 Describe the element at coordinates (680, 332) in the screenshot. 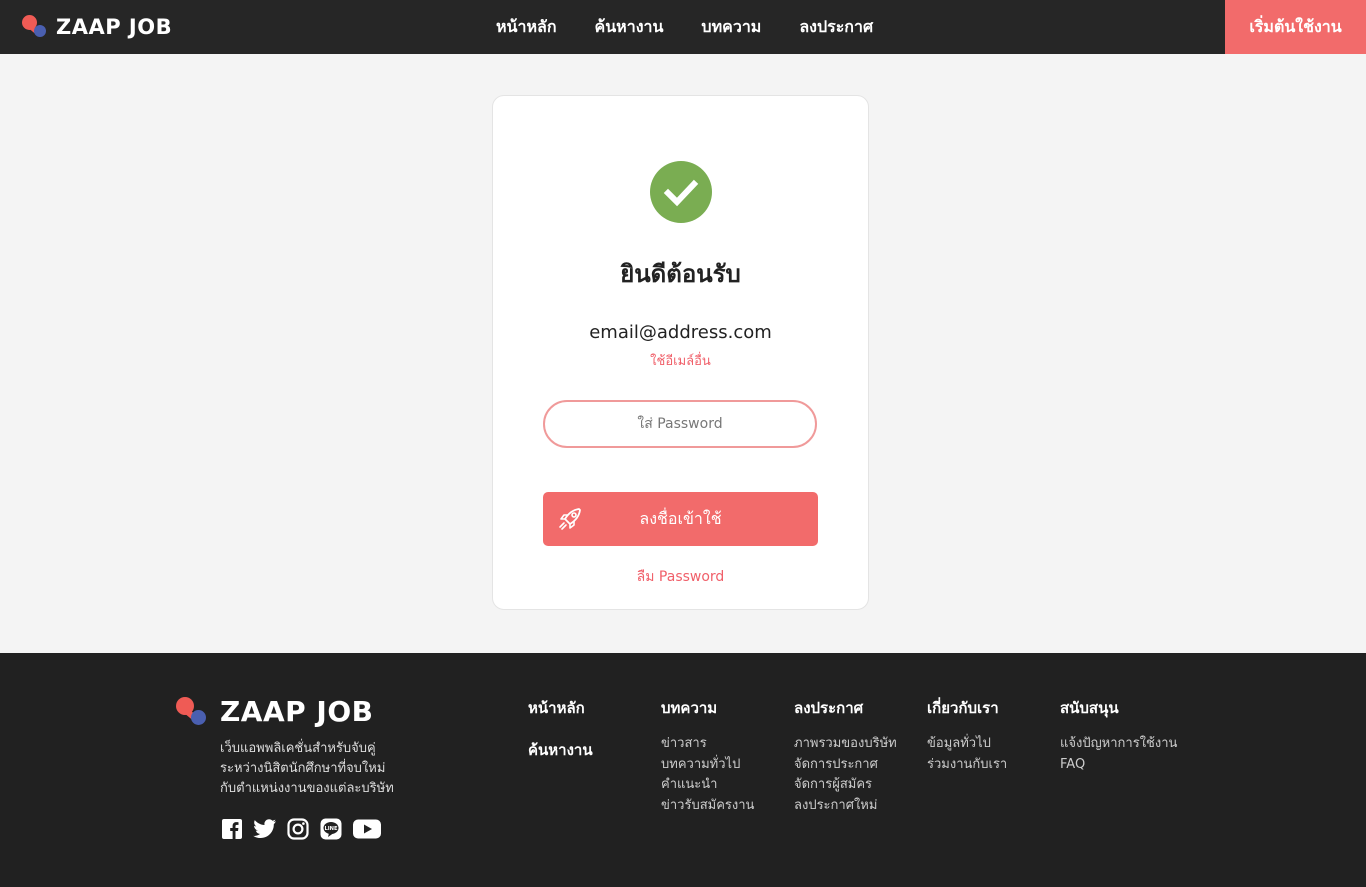

I see `email-display: email@address.com` at that location.